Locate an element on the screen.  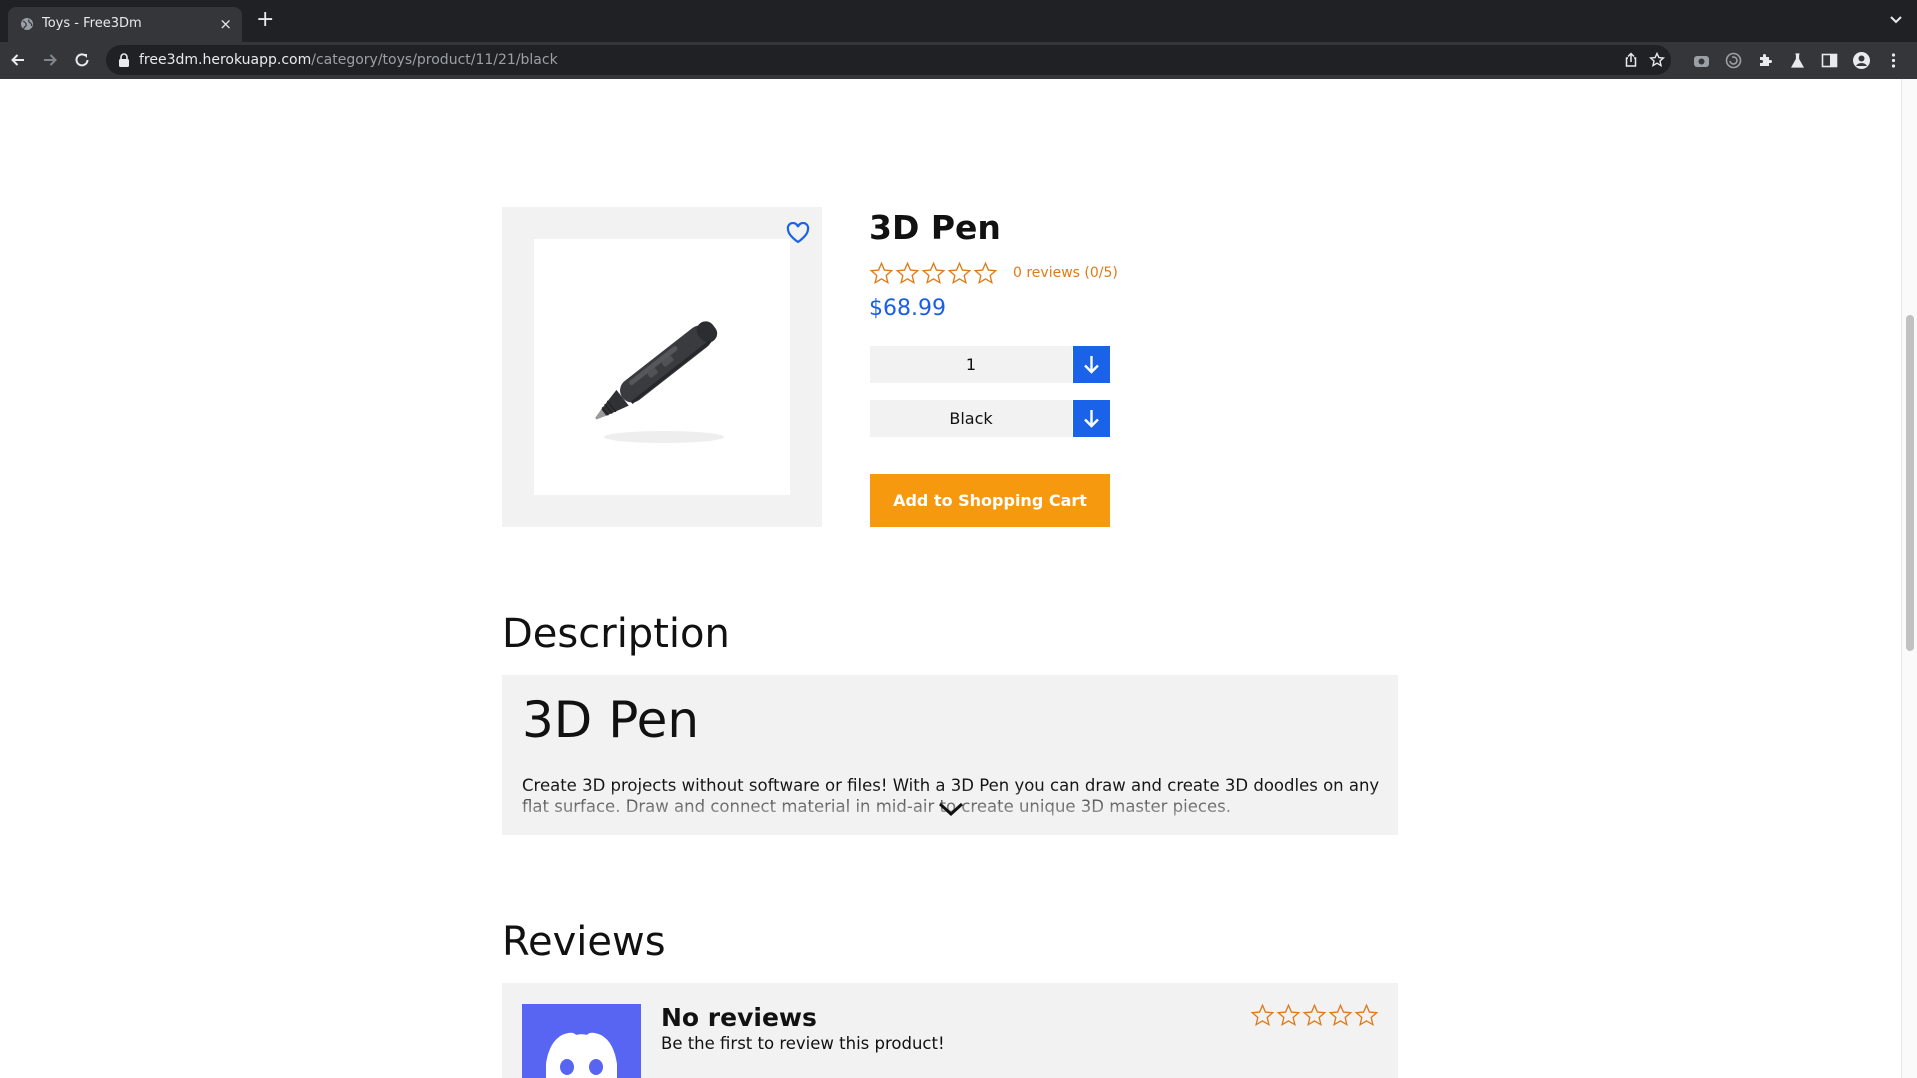
url-path: /category/toys/product/11/21/black is located at coordinates (434, 60).